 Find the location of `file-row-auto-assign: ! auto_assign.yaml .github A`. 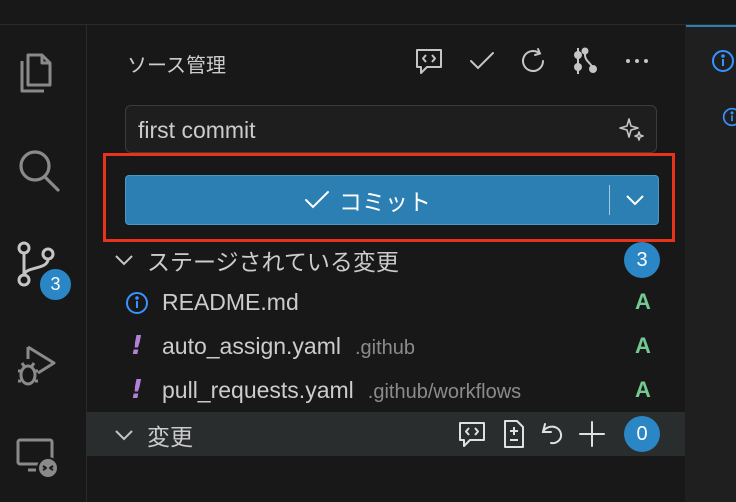

file-row-auto-assign: ! auto_assign.yaml .github A is located at coordinates (386, 347).